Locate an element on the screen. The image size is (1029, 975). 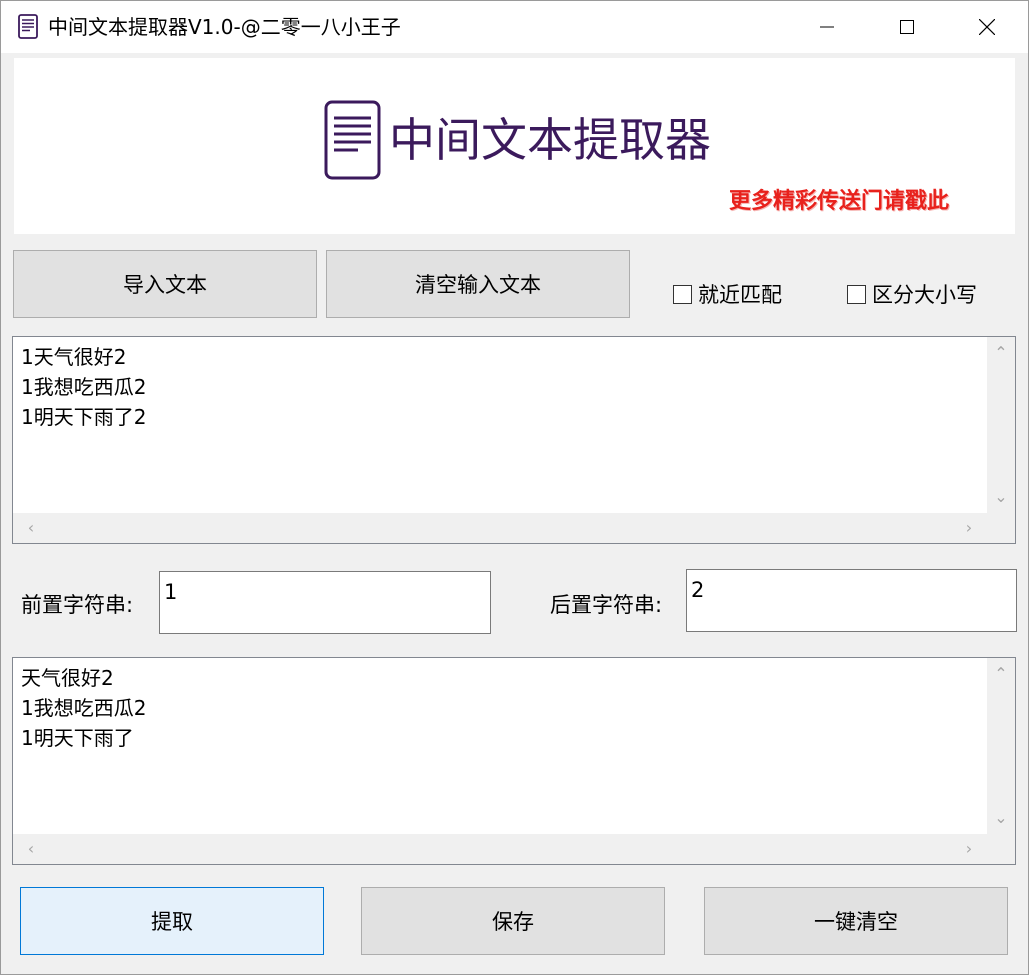
maximize-button is located at coordinates (907, 27).